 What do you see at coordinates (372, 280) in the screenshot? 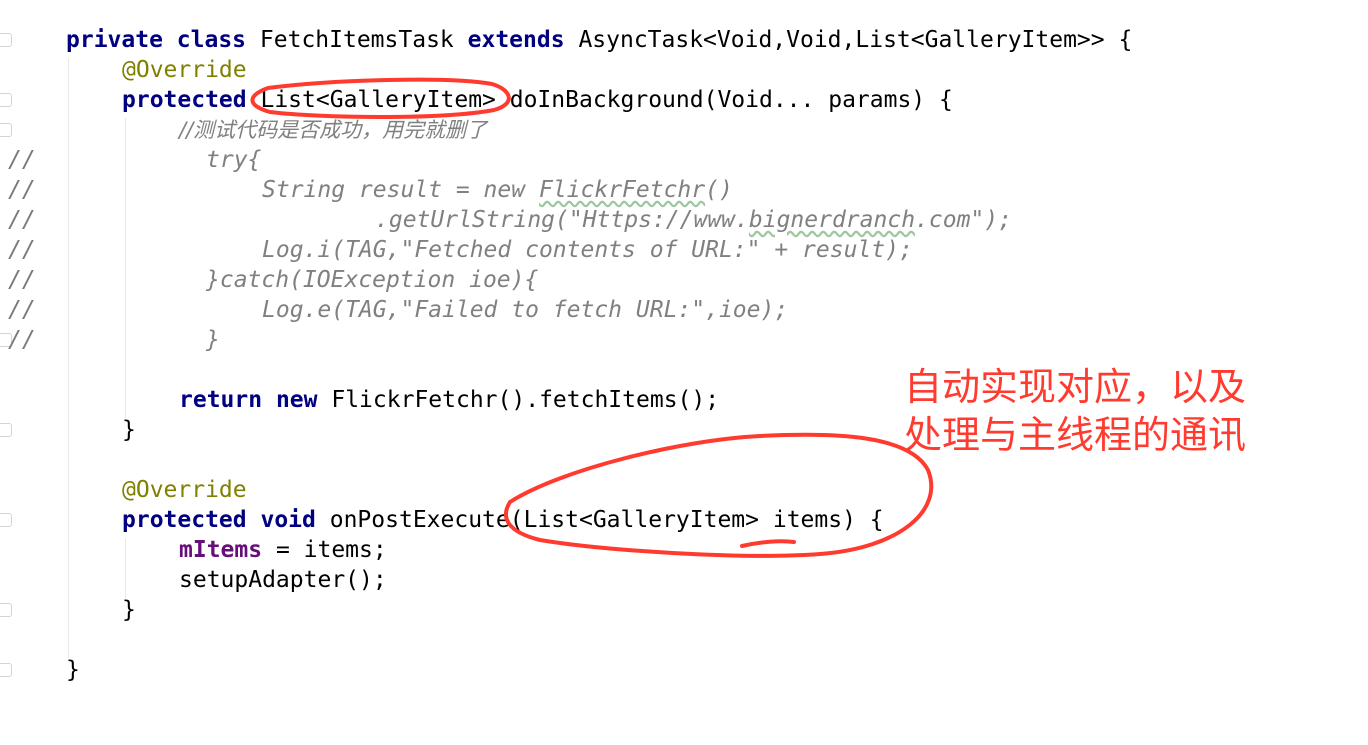
I see `commented-code: }catch(IOException ioe){` at bounding box center [372, 280].